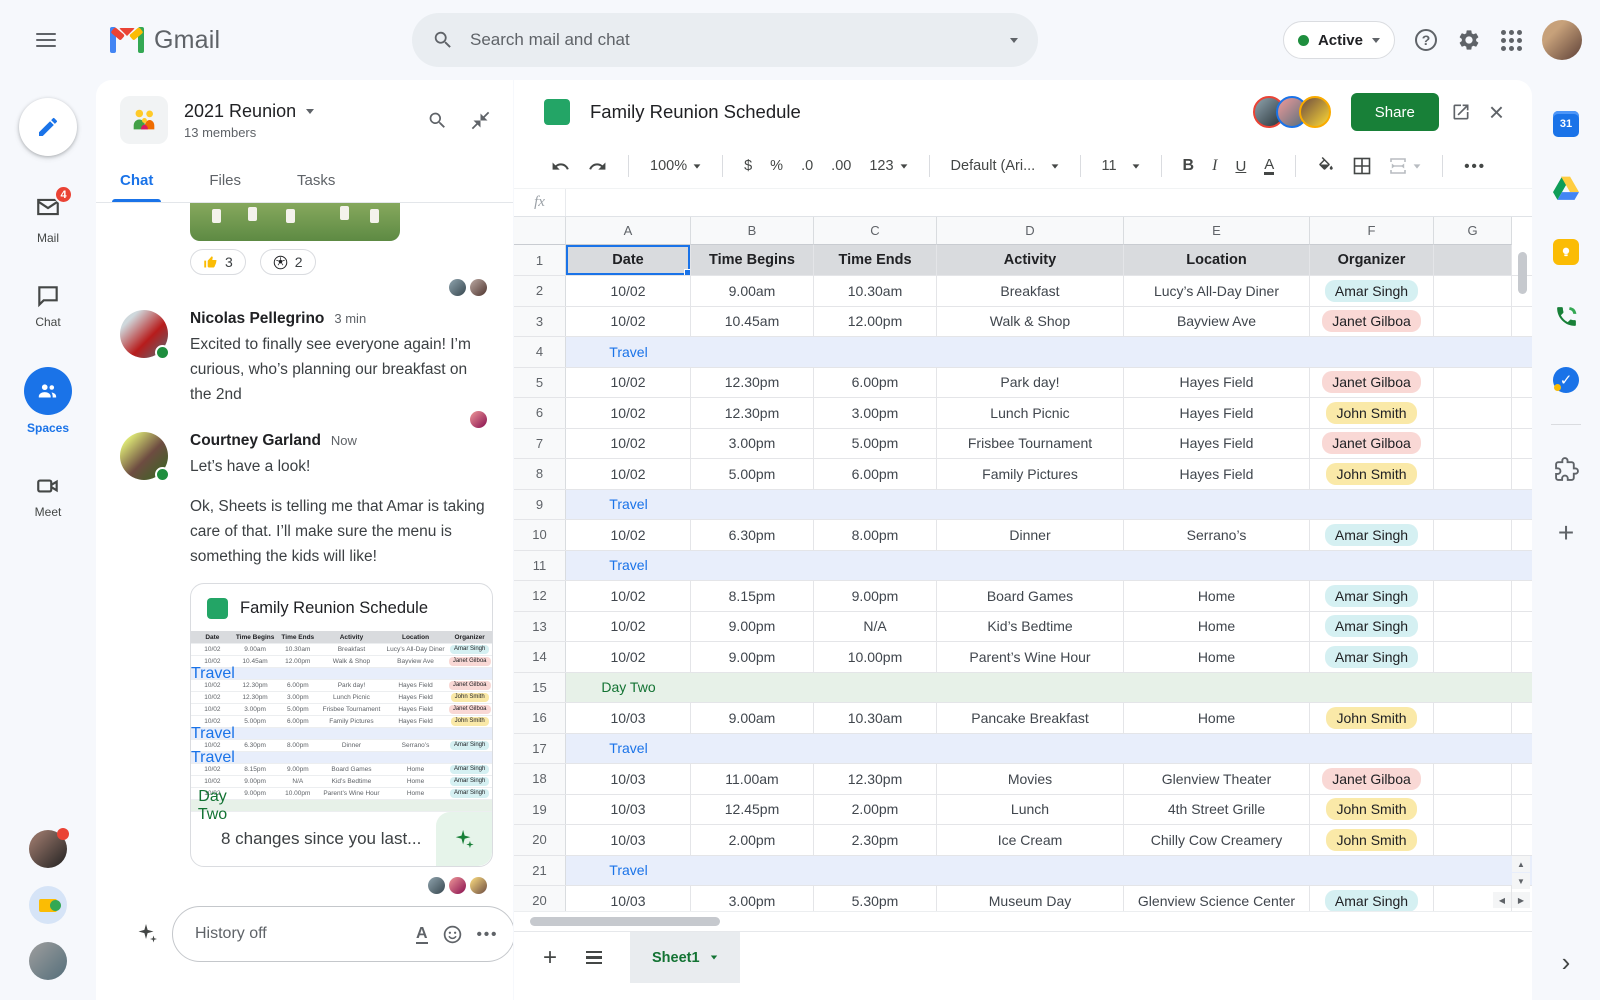  Describe the element at coordinates (540, 321) in the screenshot. I see `row-number: 3` at that location.